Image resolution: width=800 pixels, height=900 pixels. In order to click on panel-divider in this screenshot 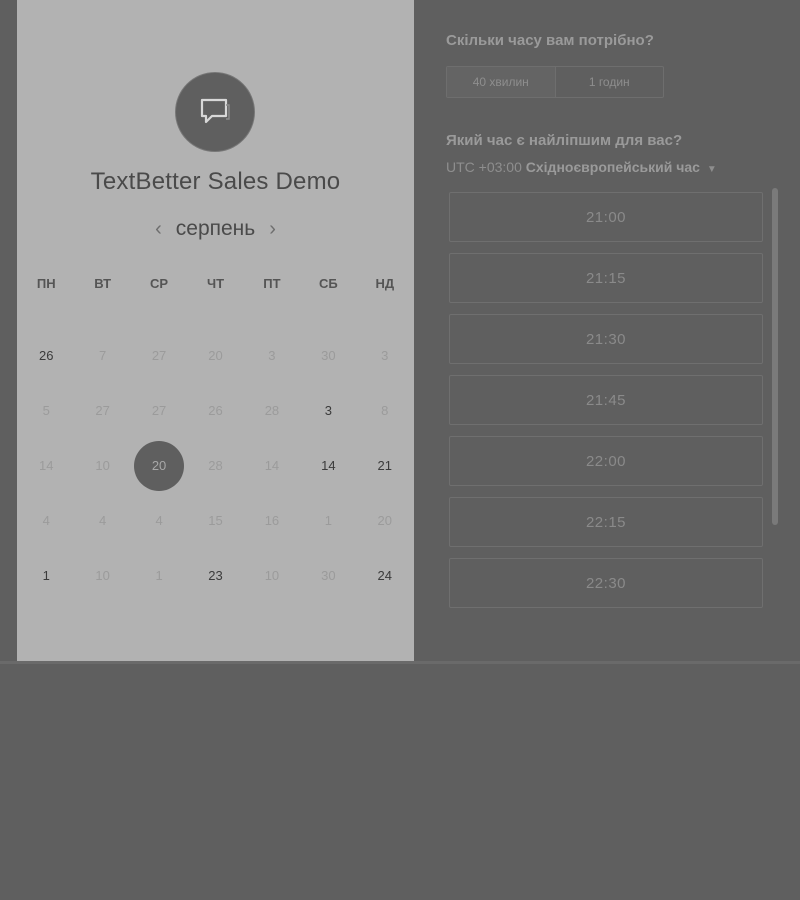, I will do `click(400, 662)`.